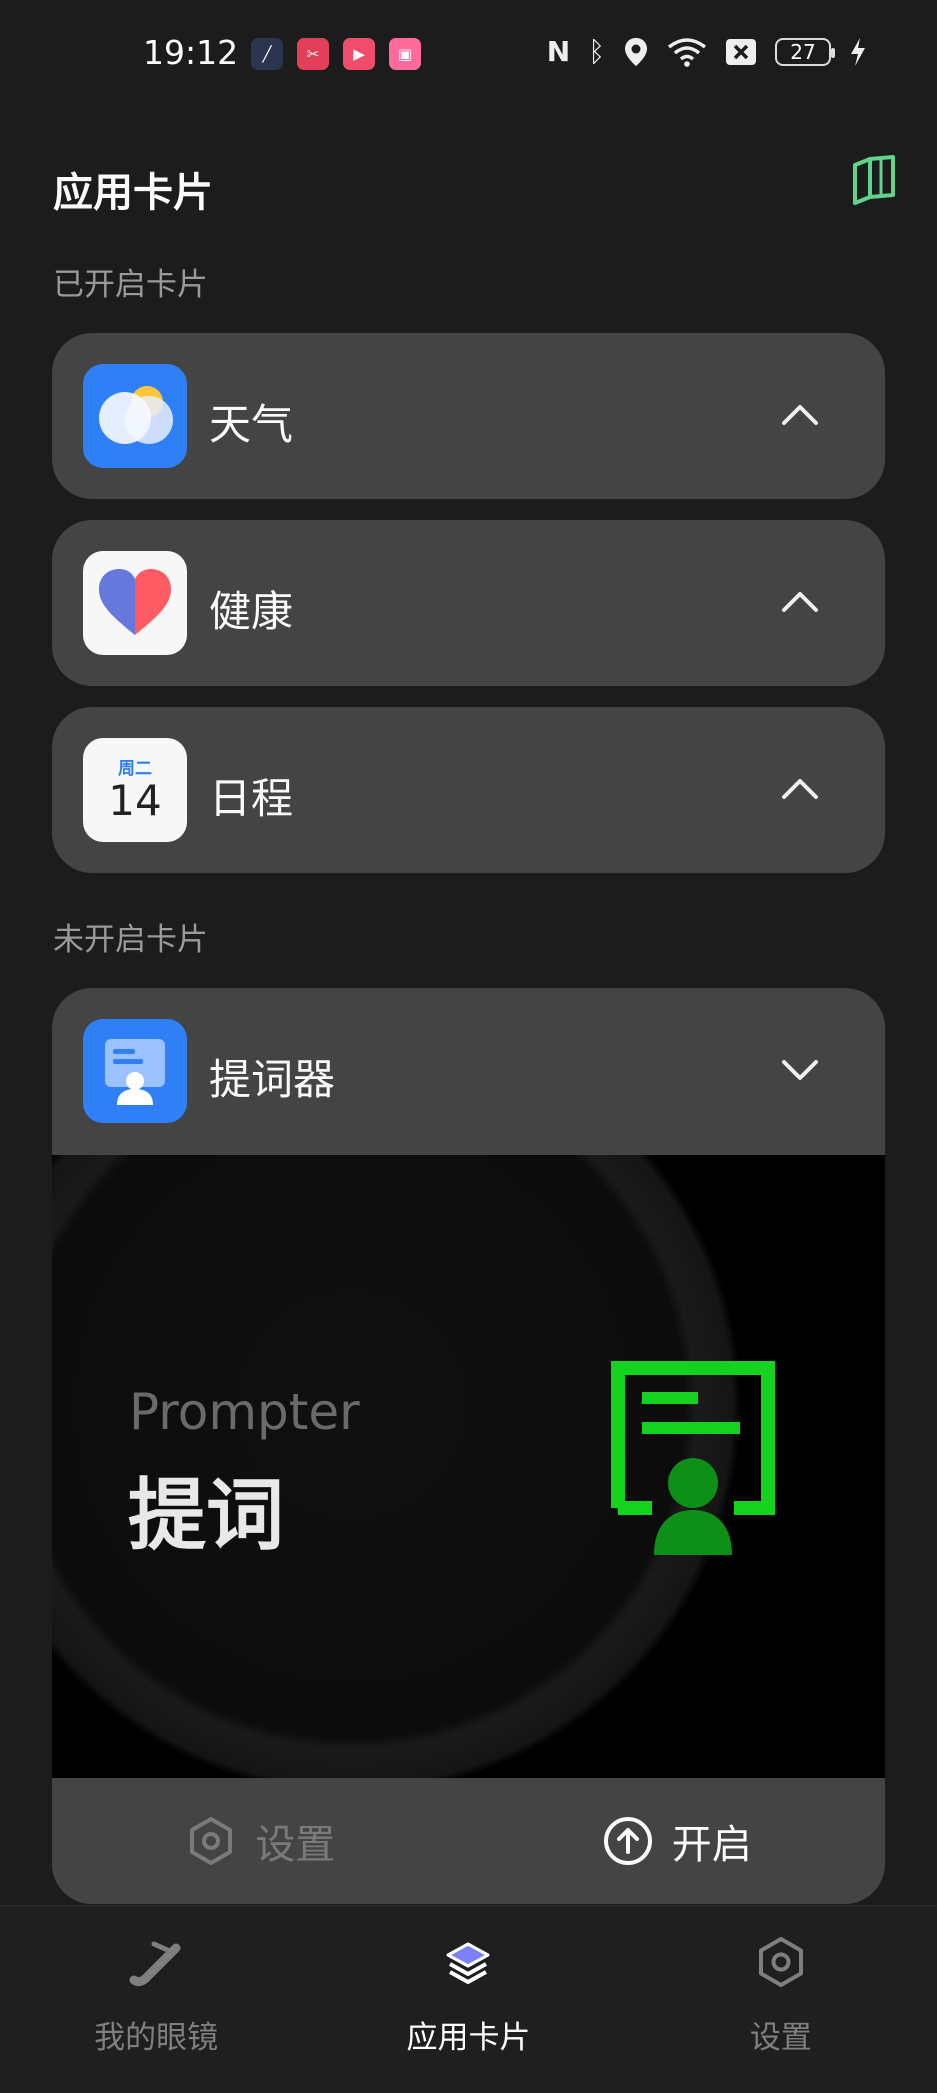 This screenshot has width=937, height=2093. Describe the element at coordinates (468, 416) in the screenshot. I see `card-weather: 天气` at that location.